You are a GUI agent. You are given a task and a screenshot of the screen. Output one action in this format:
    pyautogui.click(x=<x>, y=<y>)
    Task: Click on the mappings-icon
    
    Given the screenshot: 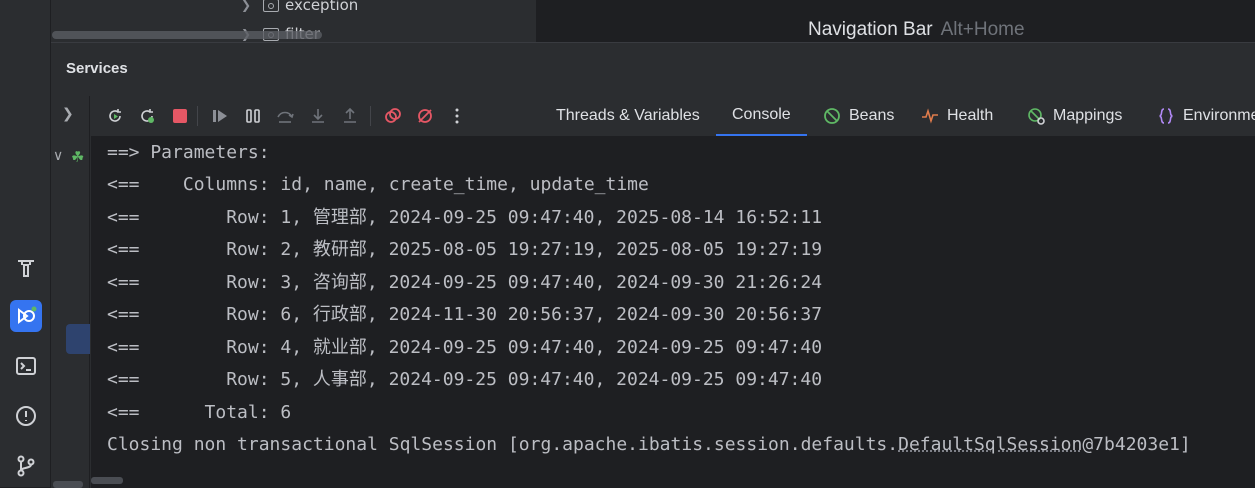 What is the action you would take?
    pyautogui.click(x=1036, y=116)
    